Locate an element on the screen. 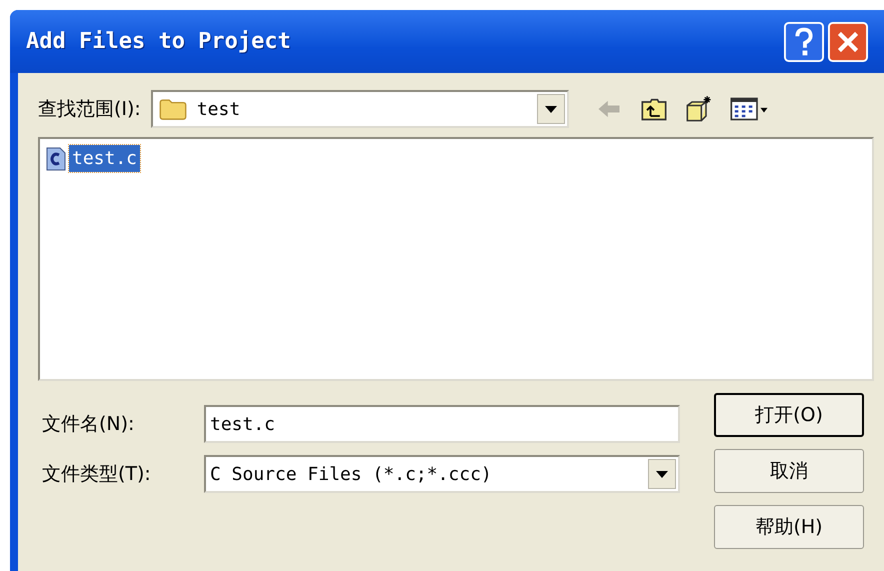  file-type-label: 文件类型(T): is located at coordinates (97, 474).